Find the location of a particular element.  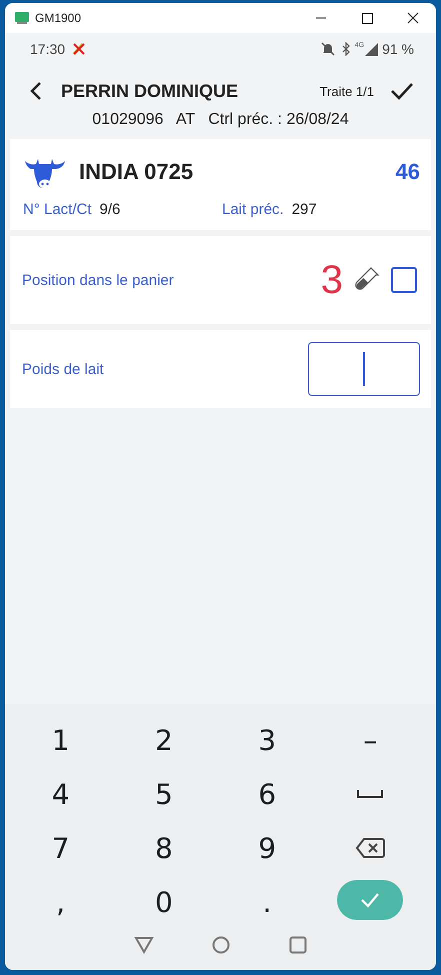

key: . is located at coordinates (267, 902).